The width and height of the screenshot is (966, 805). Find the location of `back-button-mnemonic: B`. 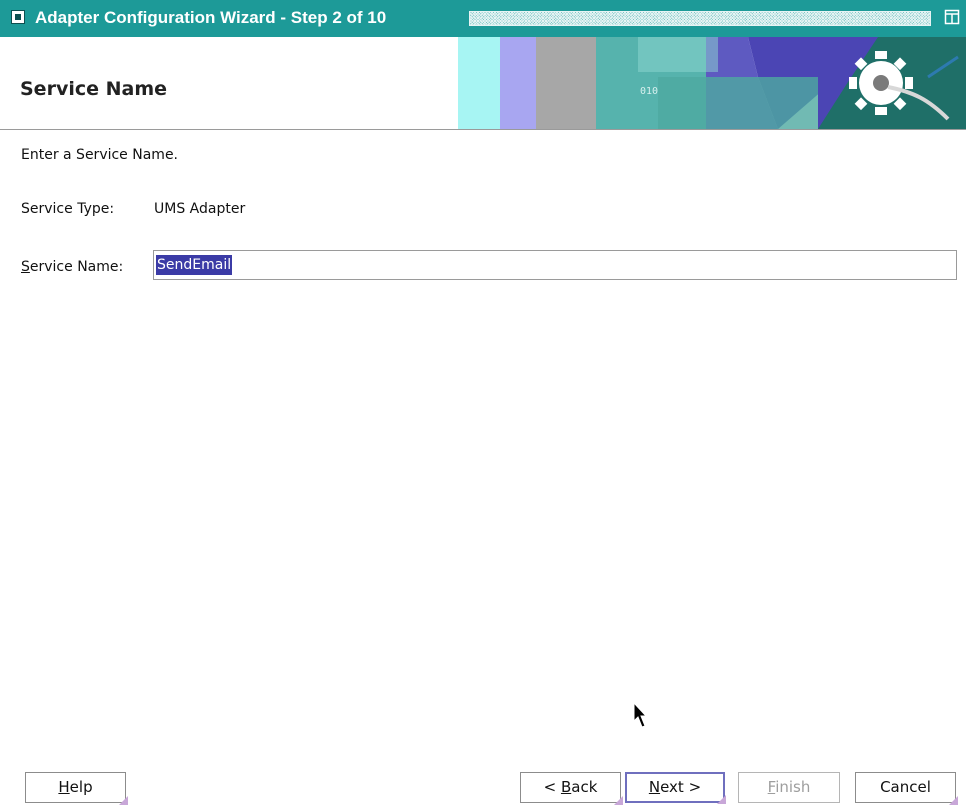

back-button-mnemonic: B is located at coordinates (566, 787).